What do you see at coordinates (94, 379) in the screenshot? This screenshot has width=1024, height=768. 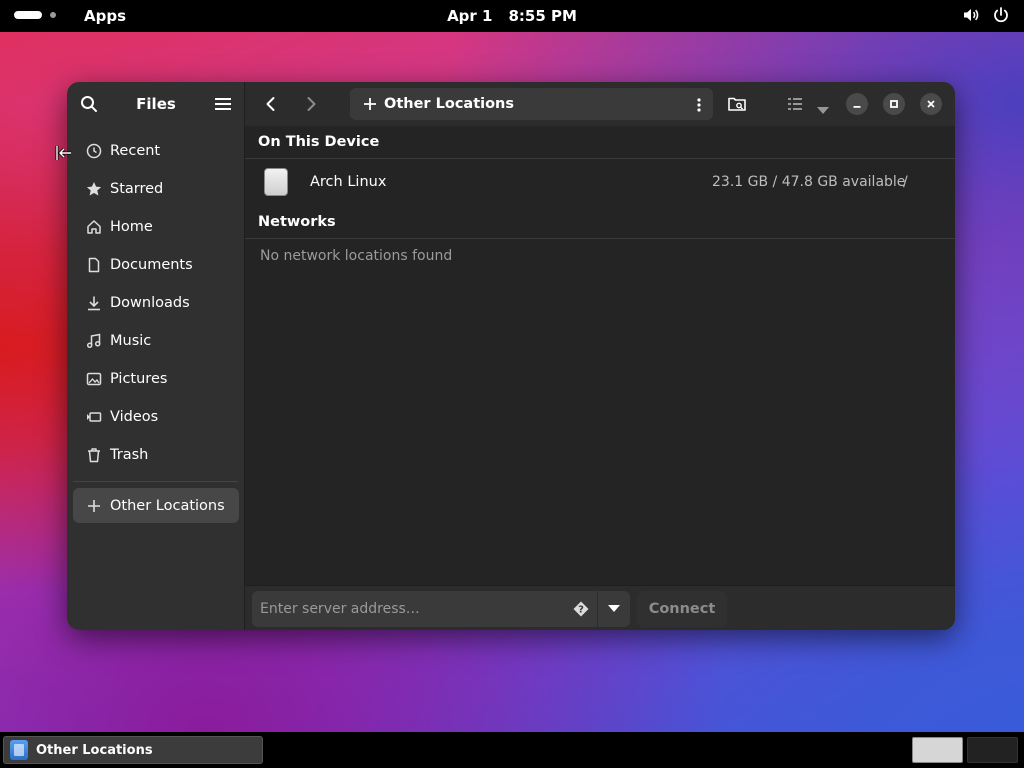 I see `picture-icon` at bounding box center [94, 379].